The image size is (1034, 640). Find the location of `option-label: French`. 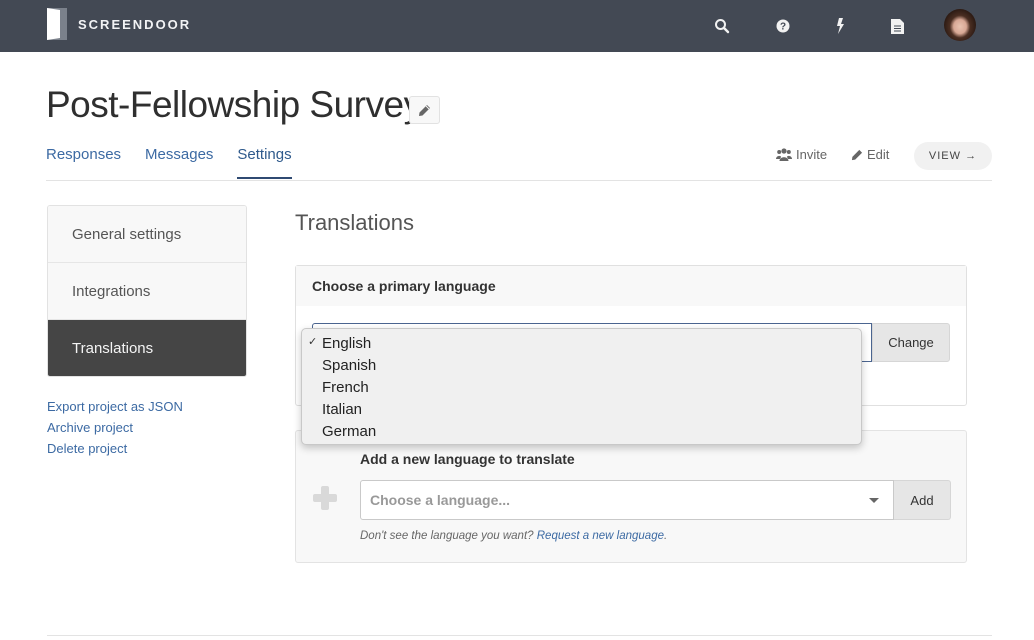

option-label: French is located at coordinates (345, 387).